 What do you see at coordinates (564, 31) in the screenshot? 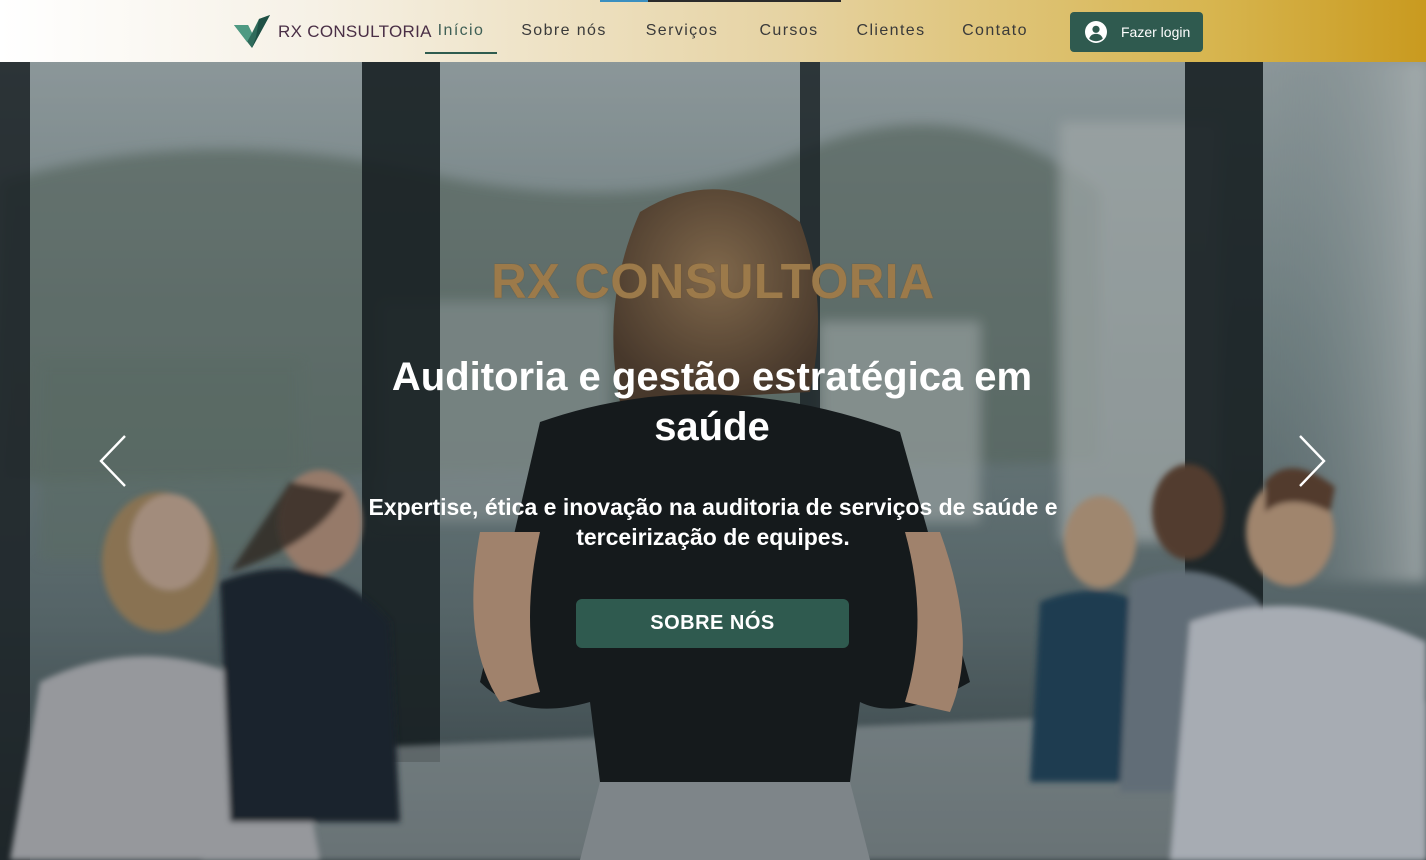
I see `nav-item-sobre-nos: Sobre nós` at bounding box center [564, 31].